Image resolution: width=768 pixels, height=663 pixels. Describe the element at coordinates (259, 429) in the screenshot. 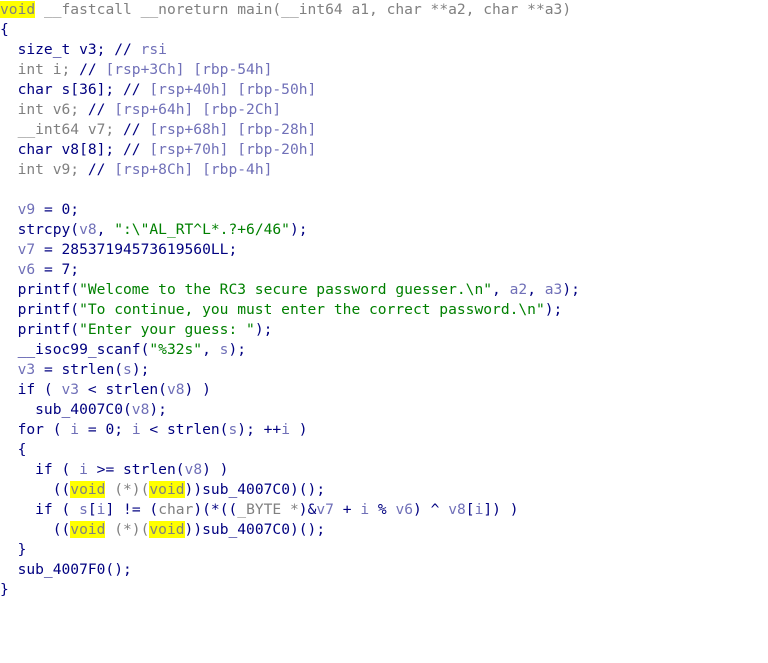

I see `code-token: ); ++` at that location.